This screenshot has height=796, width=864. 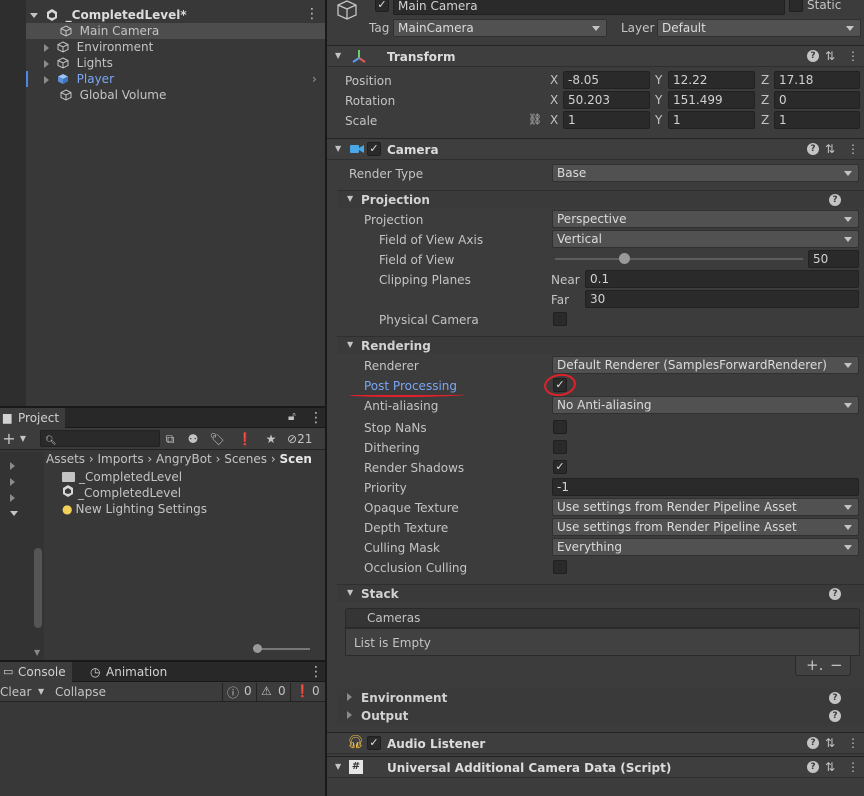 I want to click on clear-button: Clear, so click(x=15, y=692).